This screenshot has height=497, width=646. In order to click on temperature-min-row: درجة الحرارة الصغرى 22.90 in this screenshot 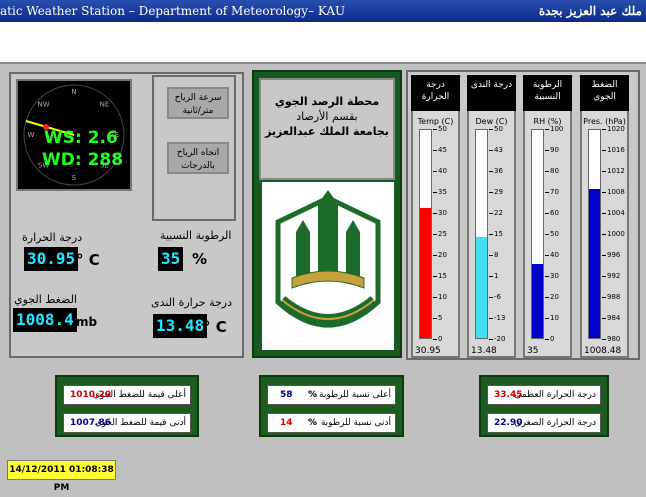, I will do `click(544, 423)`.